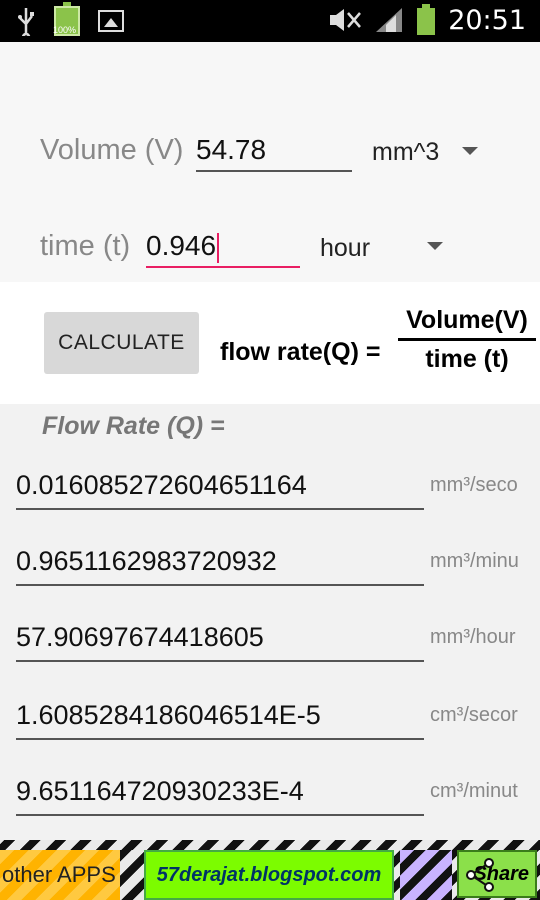 This screenshot has width=540, height=900. What do you see at coordinates (480, 875) in the screenshot?
I see `share-icon` at bounding box center [480, 875].